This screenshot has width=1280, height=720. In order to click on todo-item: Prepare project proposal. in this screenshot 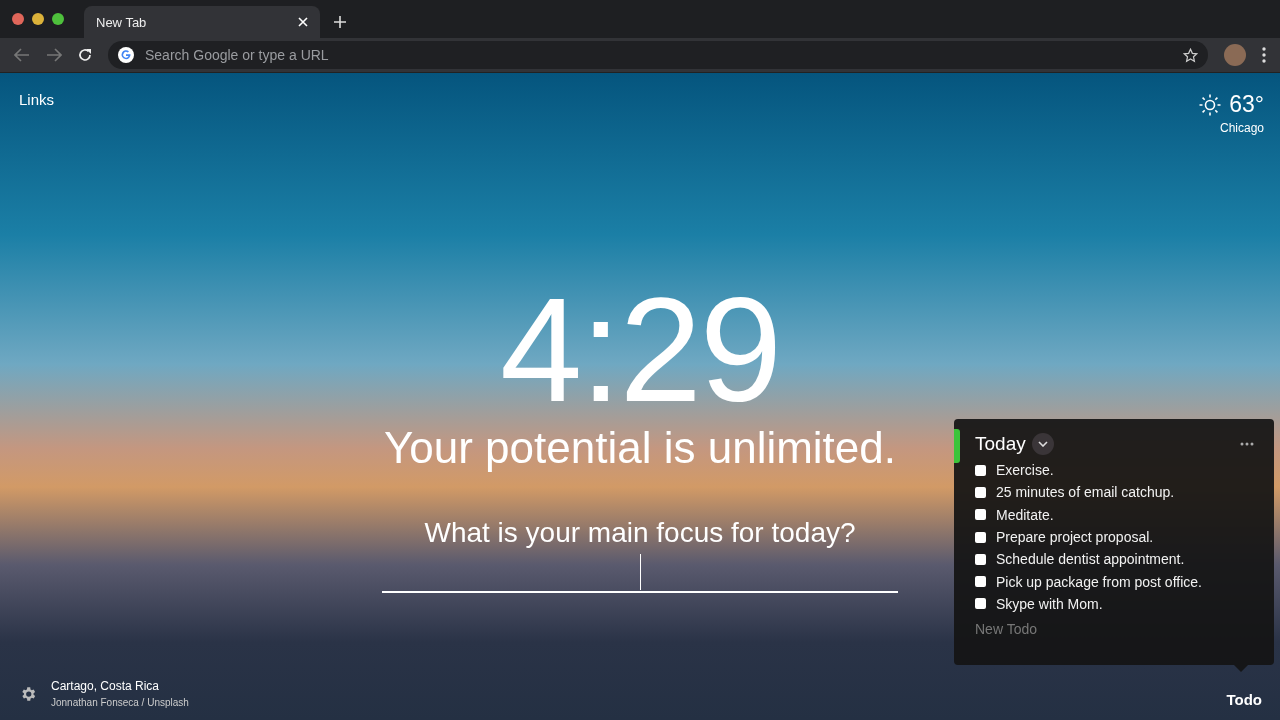, I will do `click(1075, 537)`.